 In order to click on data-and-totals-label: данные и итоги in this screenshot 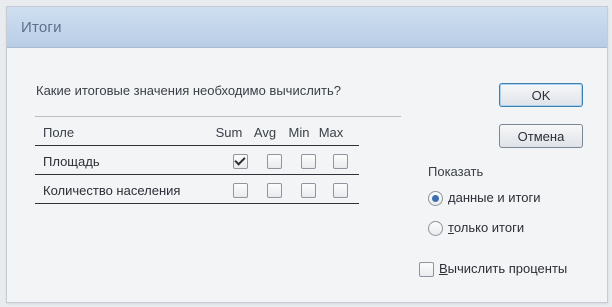, I will do `click(494, 197)`.